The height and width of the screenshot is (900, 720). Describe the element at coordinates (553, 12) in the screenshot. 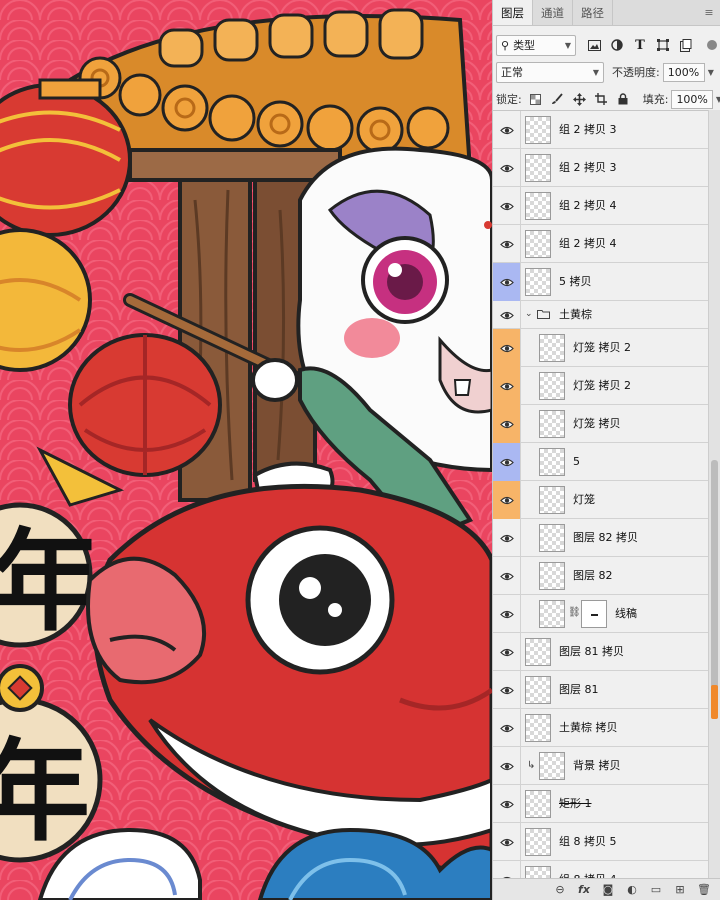

I see `tab-channels: 通道` at that location.